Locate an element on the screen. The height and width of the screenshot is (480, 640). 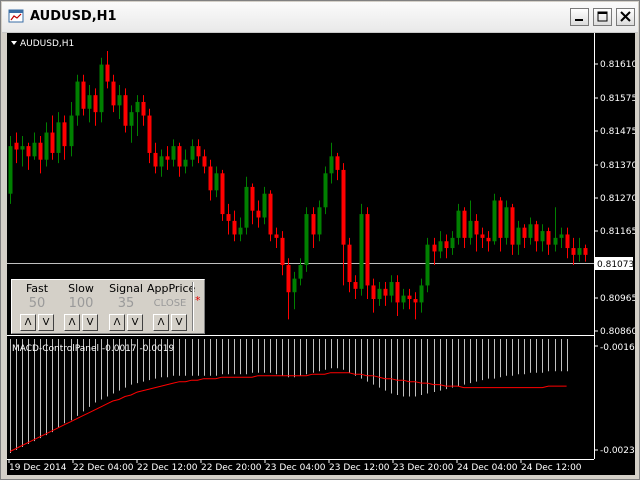
maximize-button is located at coordinates (602, 17).